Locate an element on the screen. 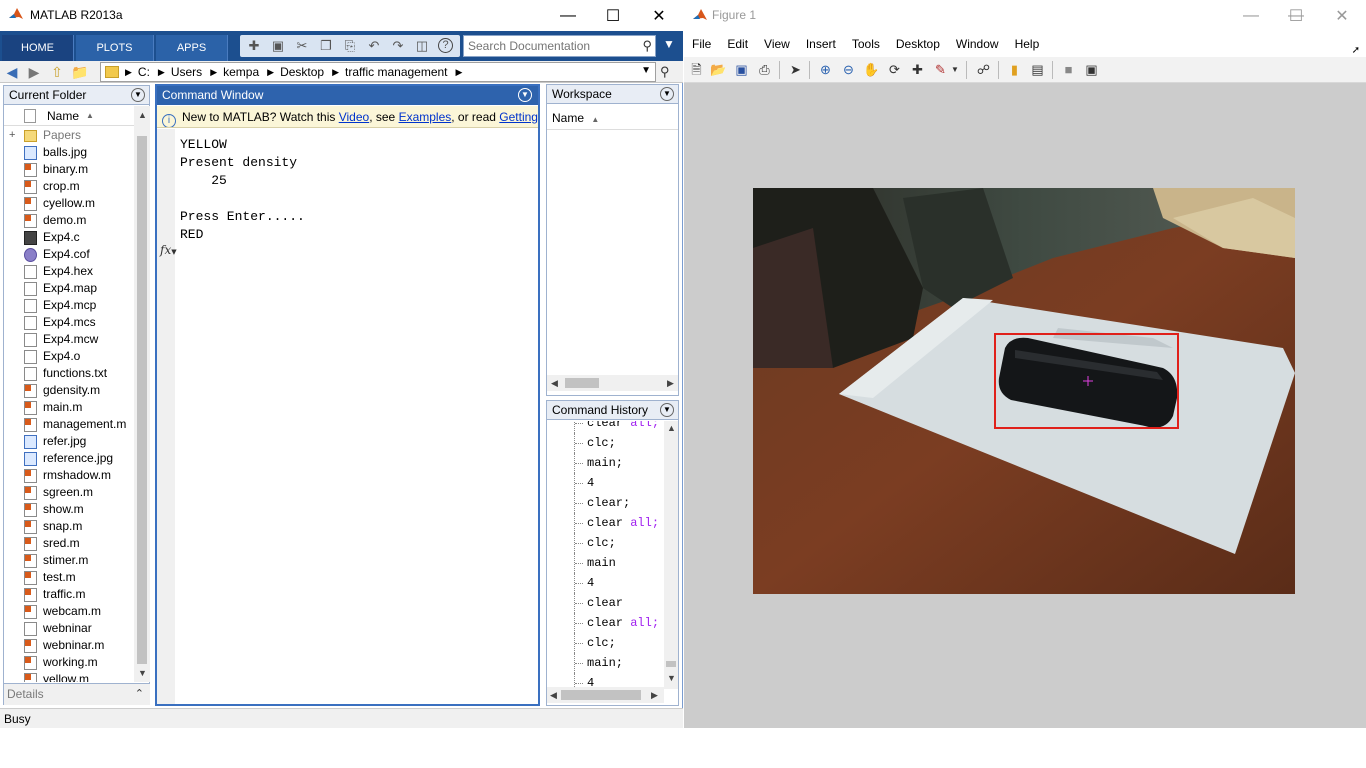  tab-apps: APPS is located at coordinates (192, 48).